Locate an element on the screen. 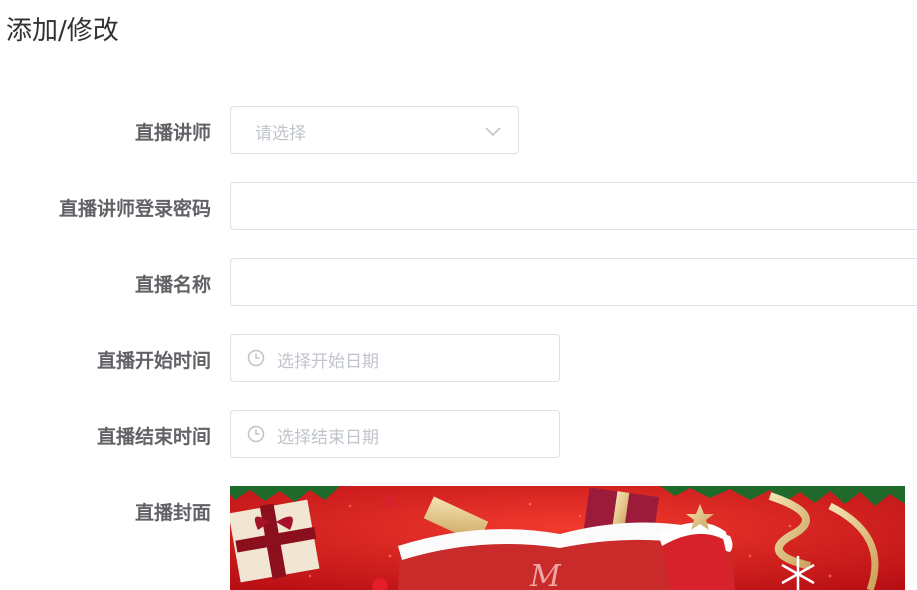 The height and width of the screenshot is (590, 917). start-time-label: 直播开始时间 is located at coordinates (153, 361).